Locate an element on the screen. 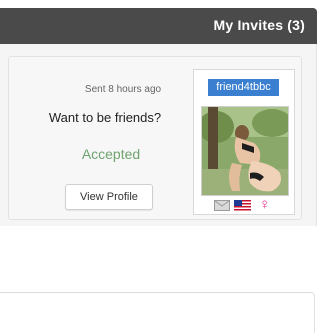 The width and height of the screenshot is (320, 333). female-gender-icon: ♀ is located at coordinates (265, 204).